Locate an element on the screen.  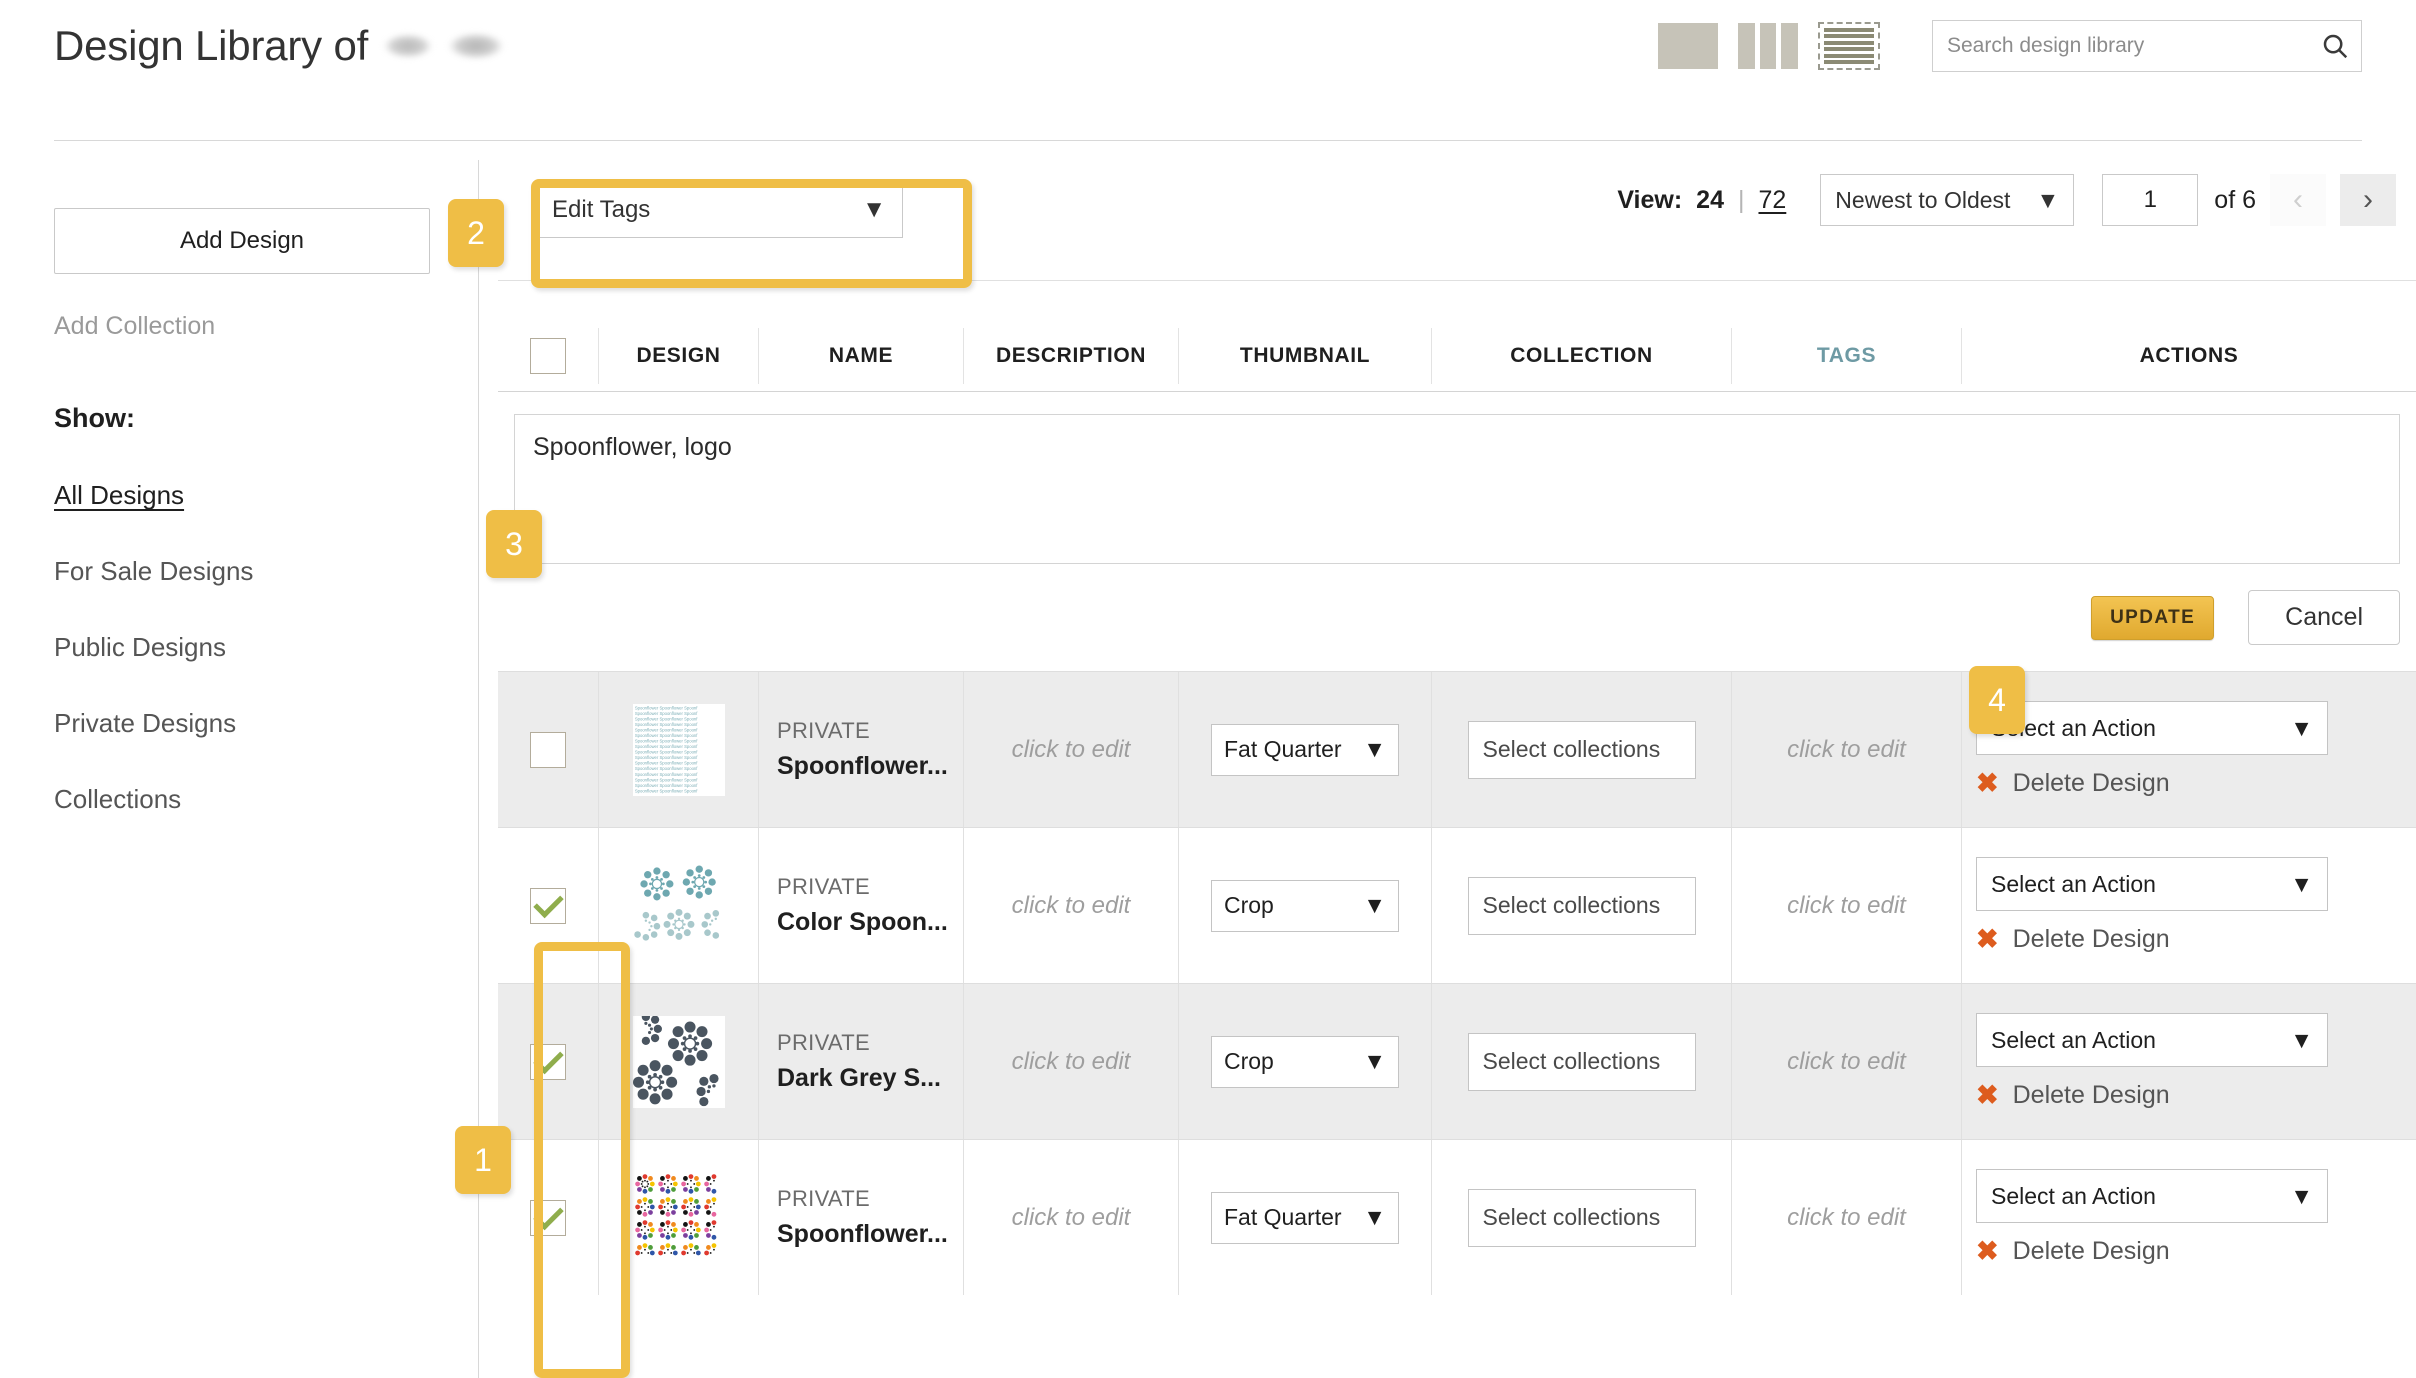
toolbar-divider is located at coordinates (1457, 280).